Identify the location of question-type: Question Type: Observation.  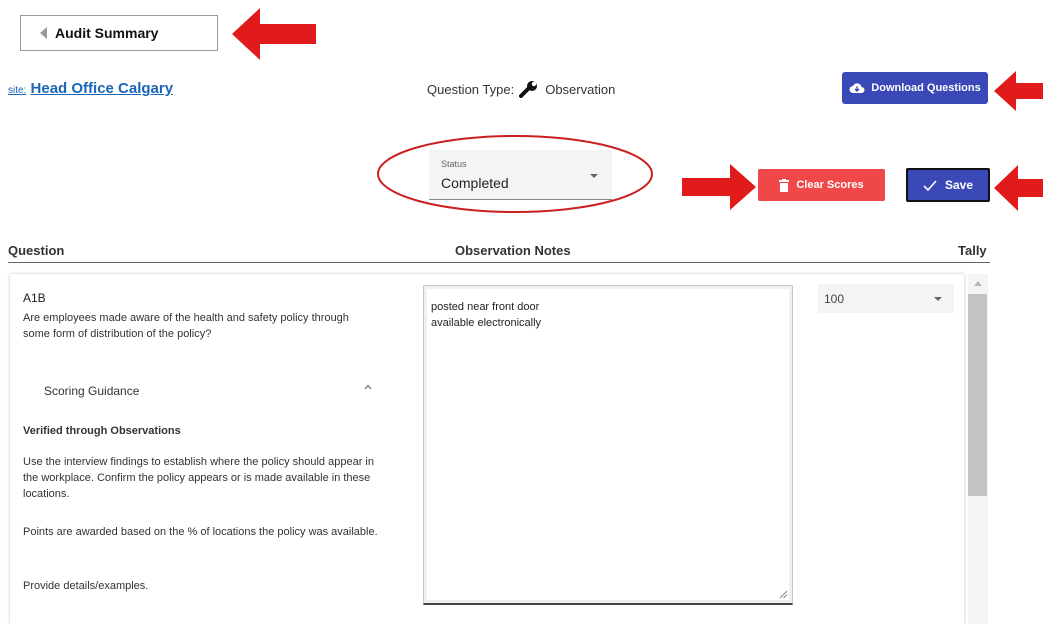
(521, 89).